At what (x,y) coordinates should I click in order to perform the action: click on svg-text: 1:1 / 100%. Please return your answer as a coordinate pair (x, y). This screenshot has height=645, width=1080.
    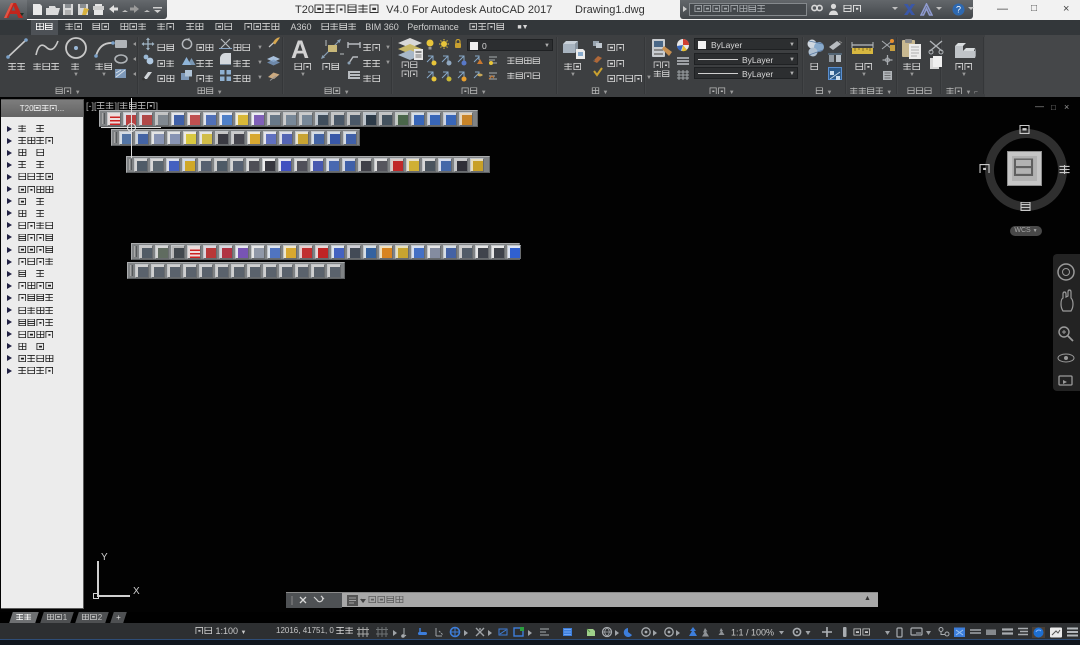
    Looking at the image, I should click on (752, 633).